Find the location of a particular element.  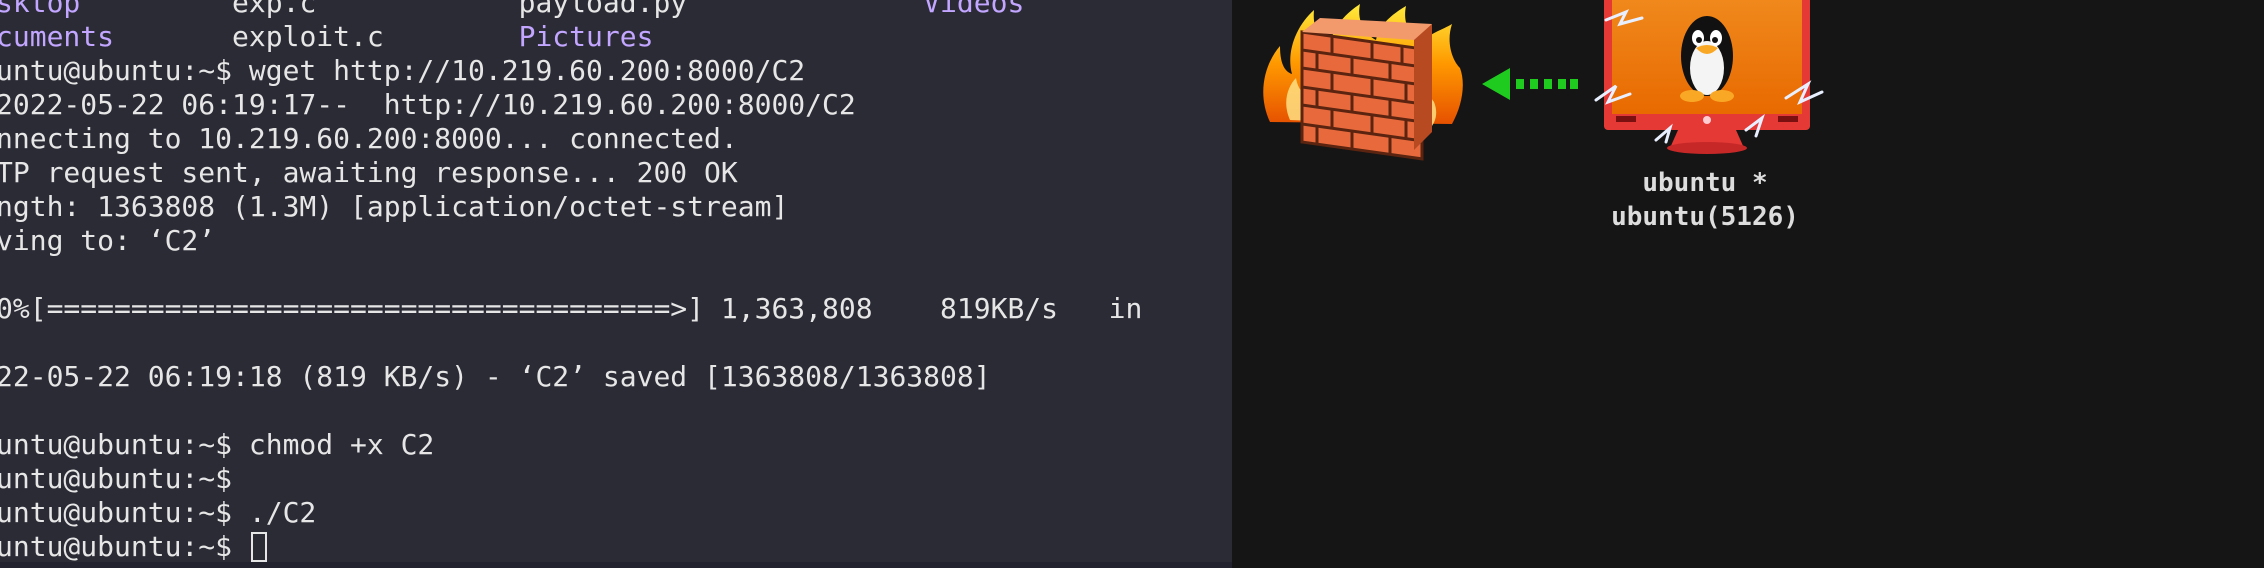

terminal-text: untu@ubuntu:~$ ./C2 is located at coordinates (158, 512).